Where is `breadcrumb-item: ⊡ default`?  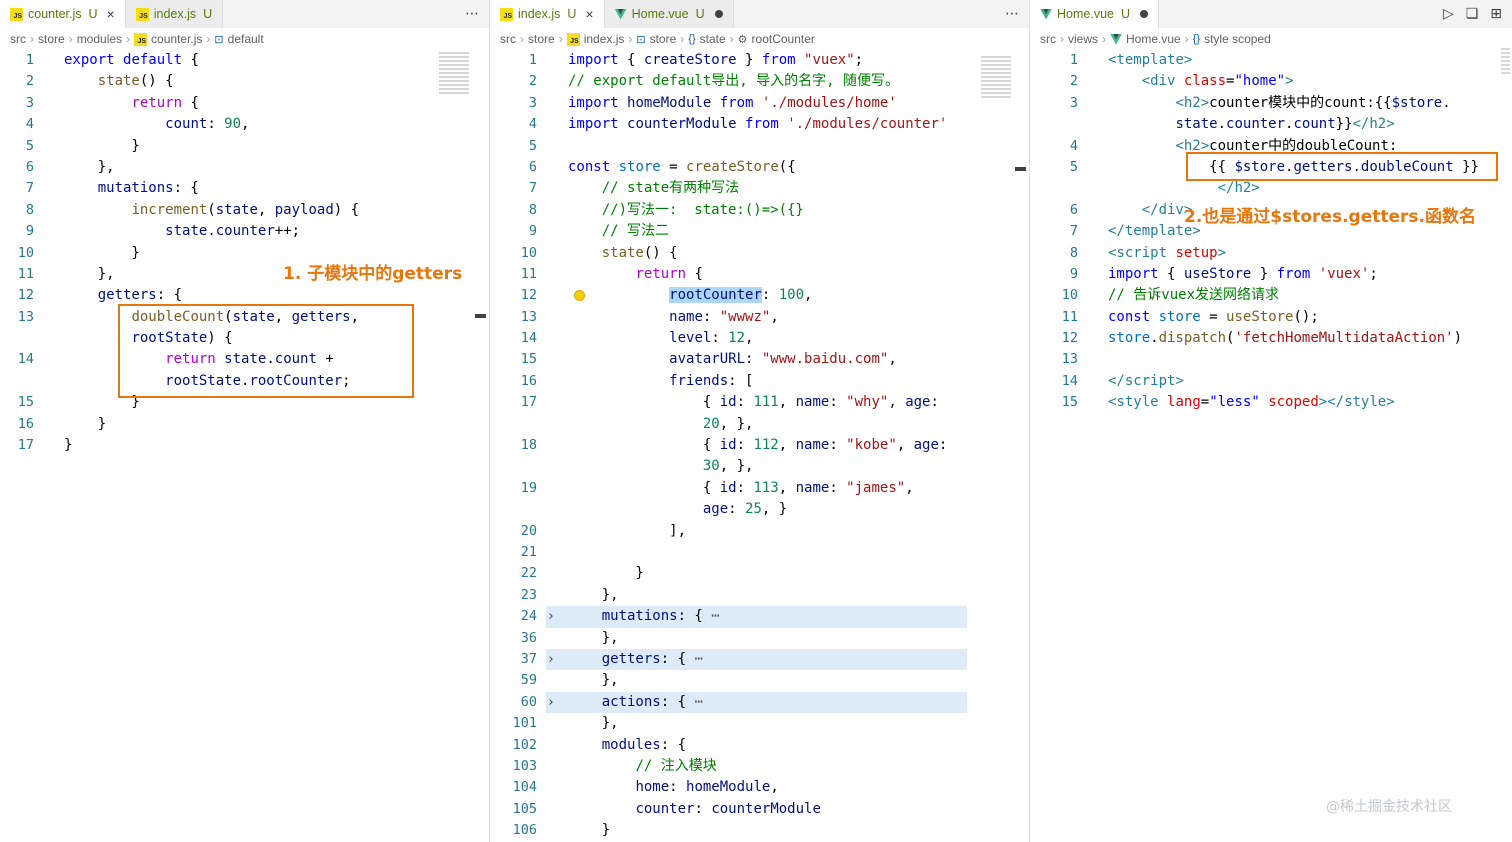
breadcrumb-item: ⊡ default is located at coordinates (238, 39).